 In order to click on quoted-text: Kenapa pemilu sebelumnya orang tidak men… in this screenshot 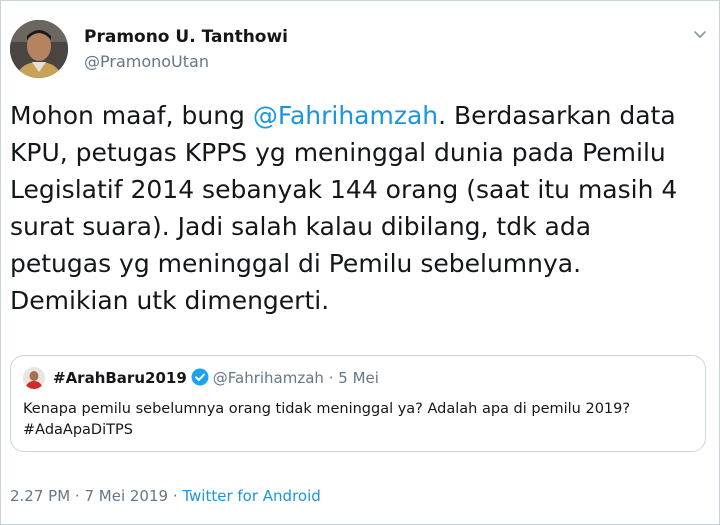, I will do `click(358, 420)`.